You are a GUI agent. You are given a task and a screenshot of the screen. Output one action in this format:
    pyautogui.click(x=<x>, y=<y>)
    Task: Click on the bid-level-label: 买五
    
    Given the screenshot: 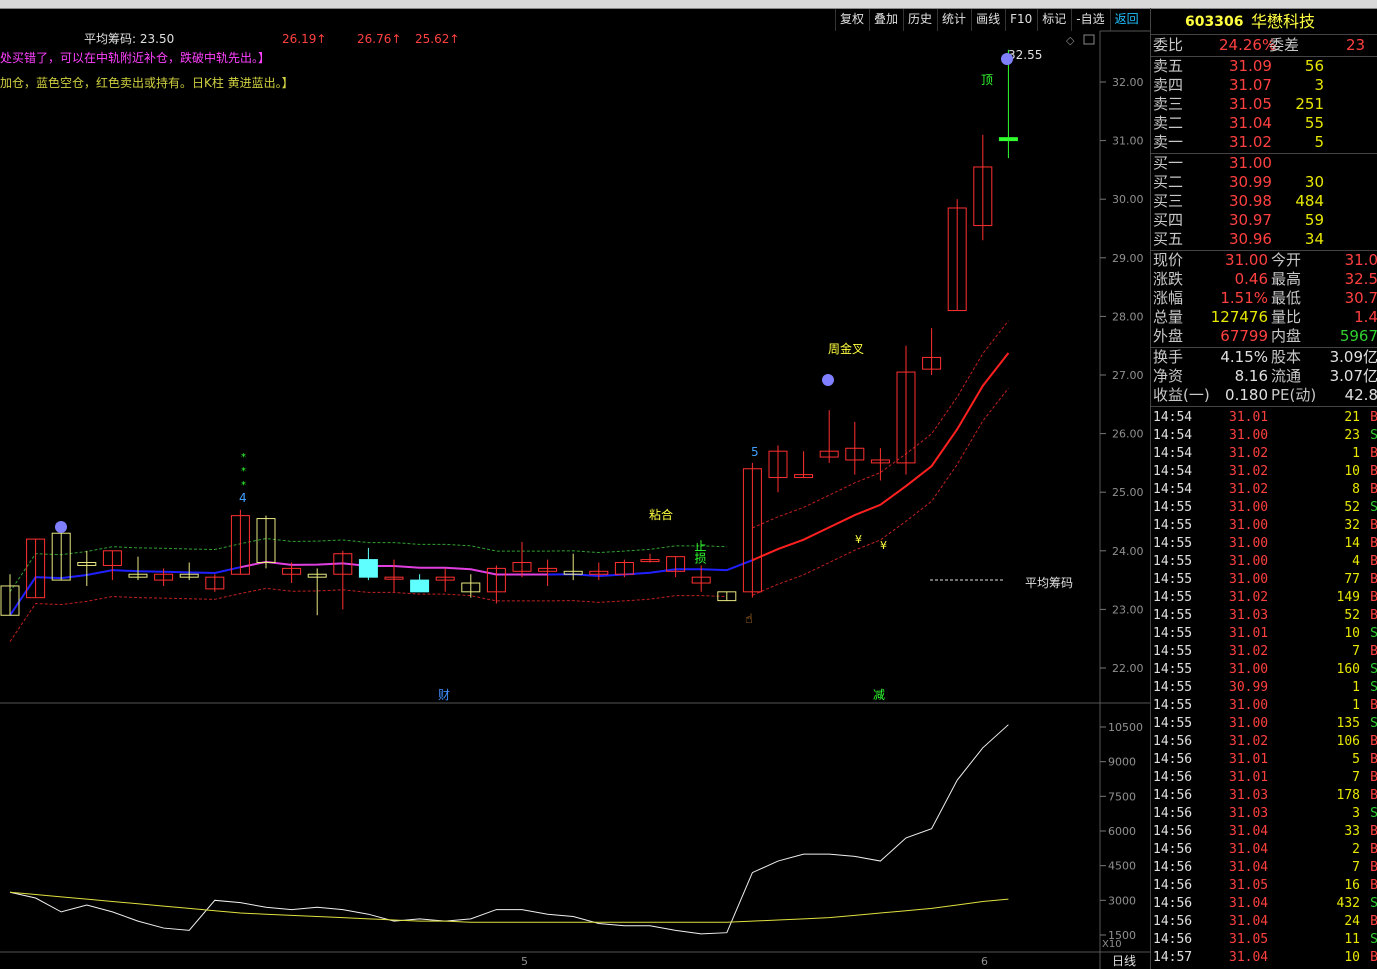 What is the action you would take?
    pyautogui.click(x=1168, y=239)
    